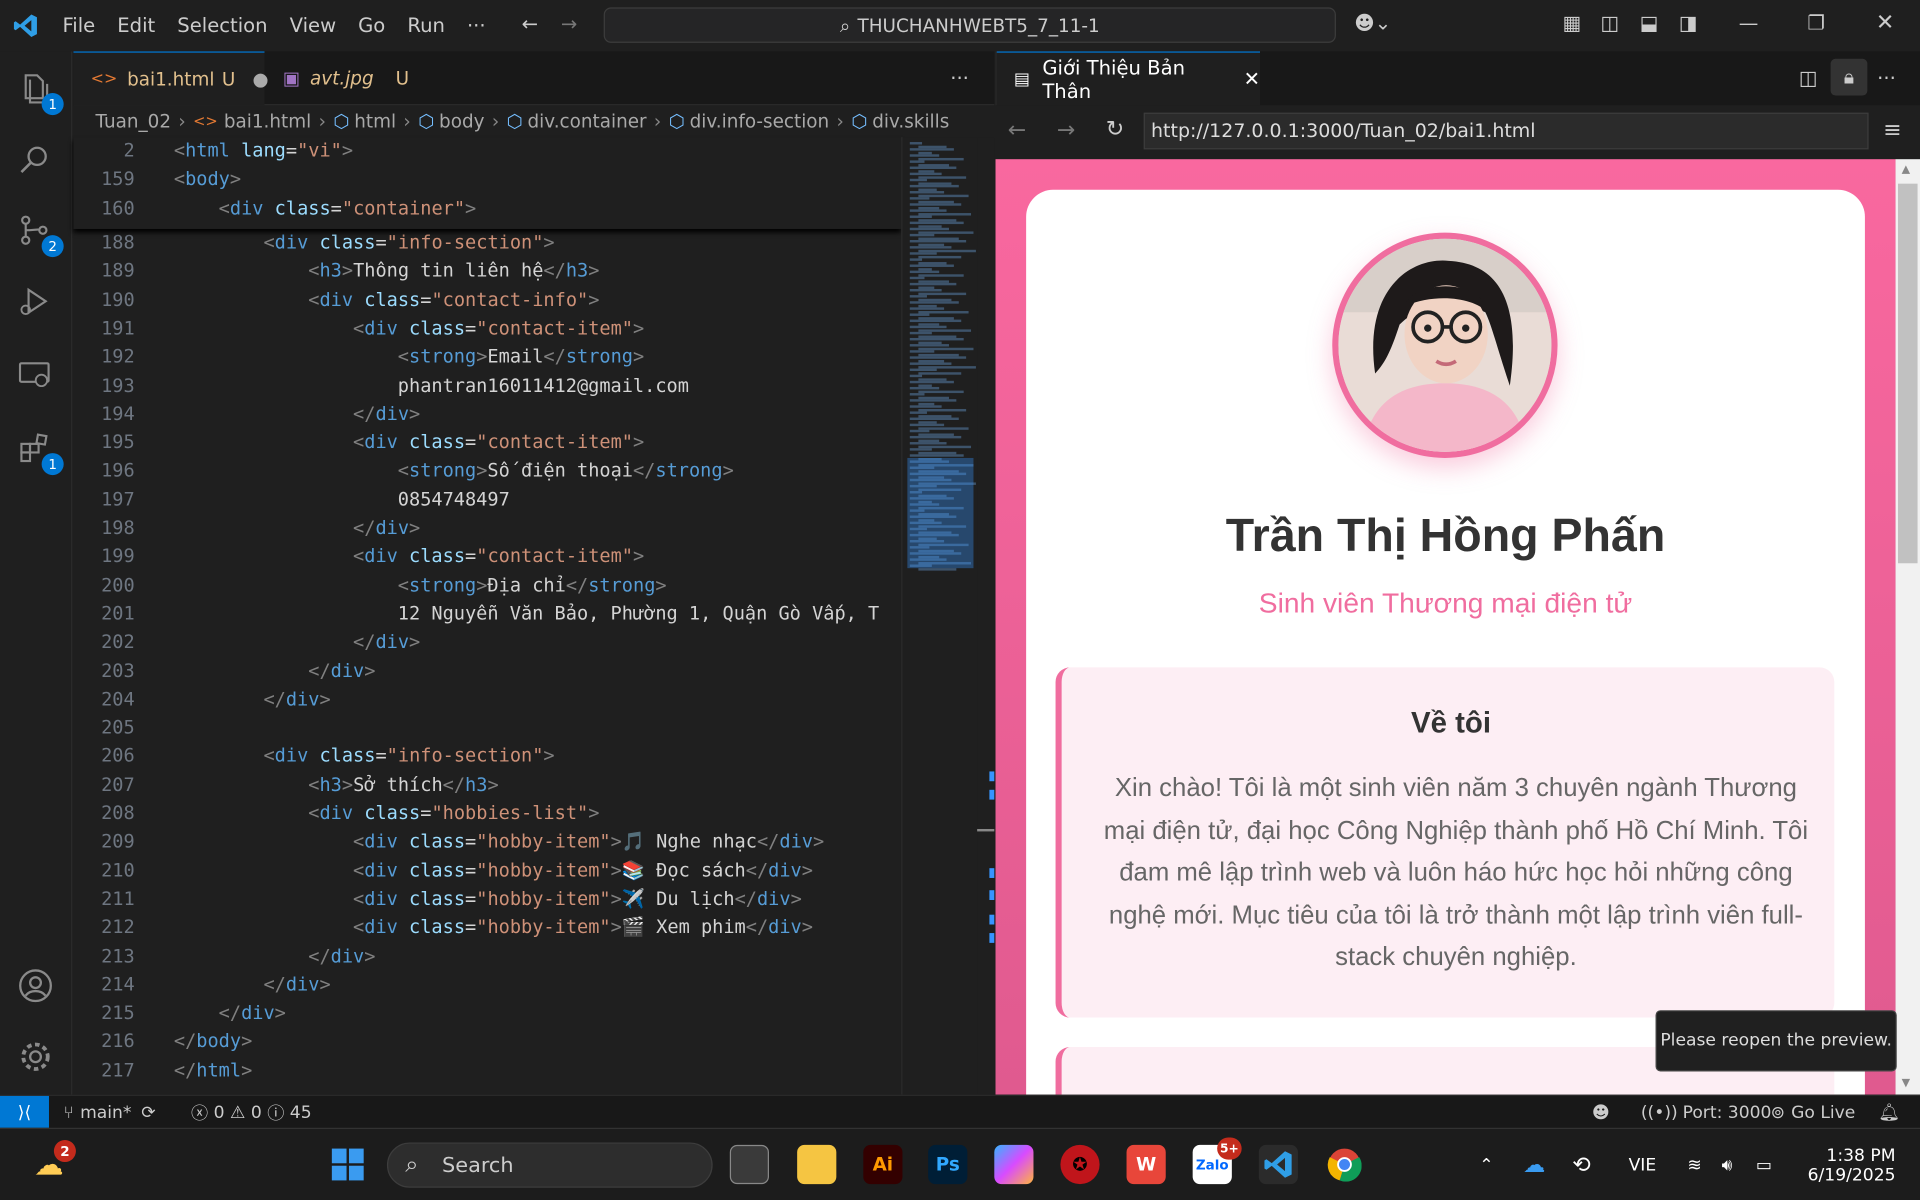 This screenshot has height=1200, width=1920. I want to click on code-line: 190 <div class="contact-info">, so click(487, 300).